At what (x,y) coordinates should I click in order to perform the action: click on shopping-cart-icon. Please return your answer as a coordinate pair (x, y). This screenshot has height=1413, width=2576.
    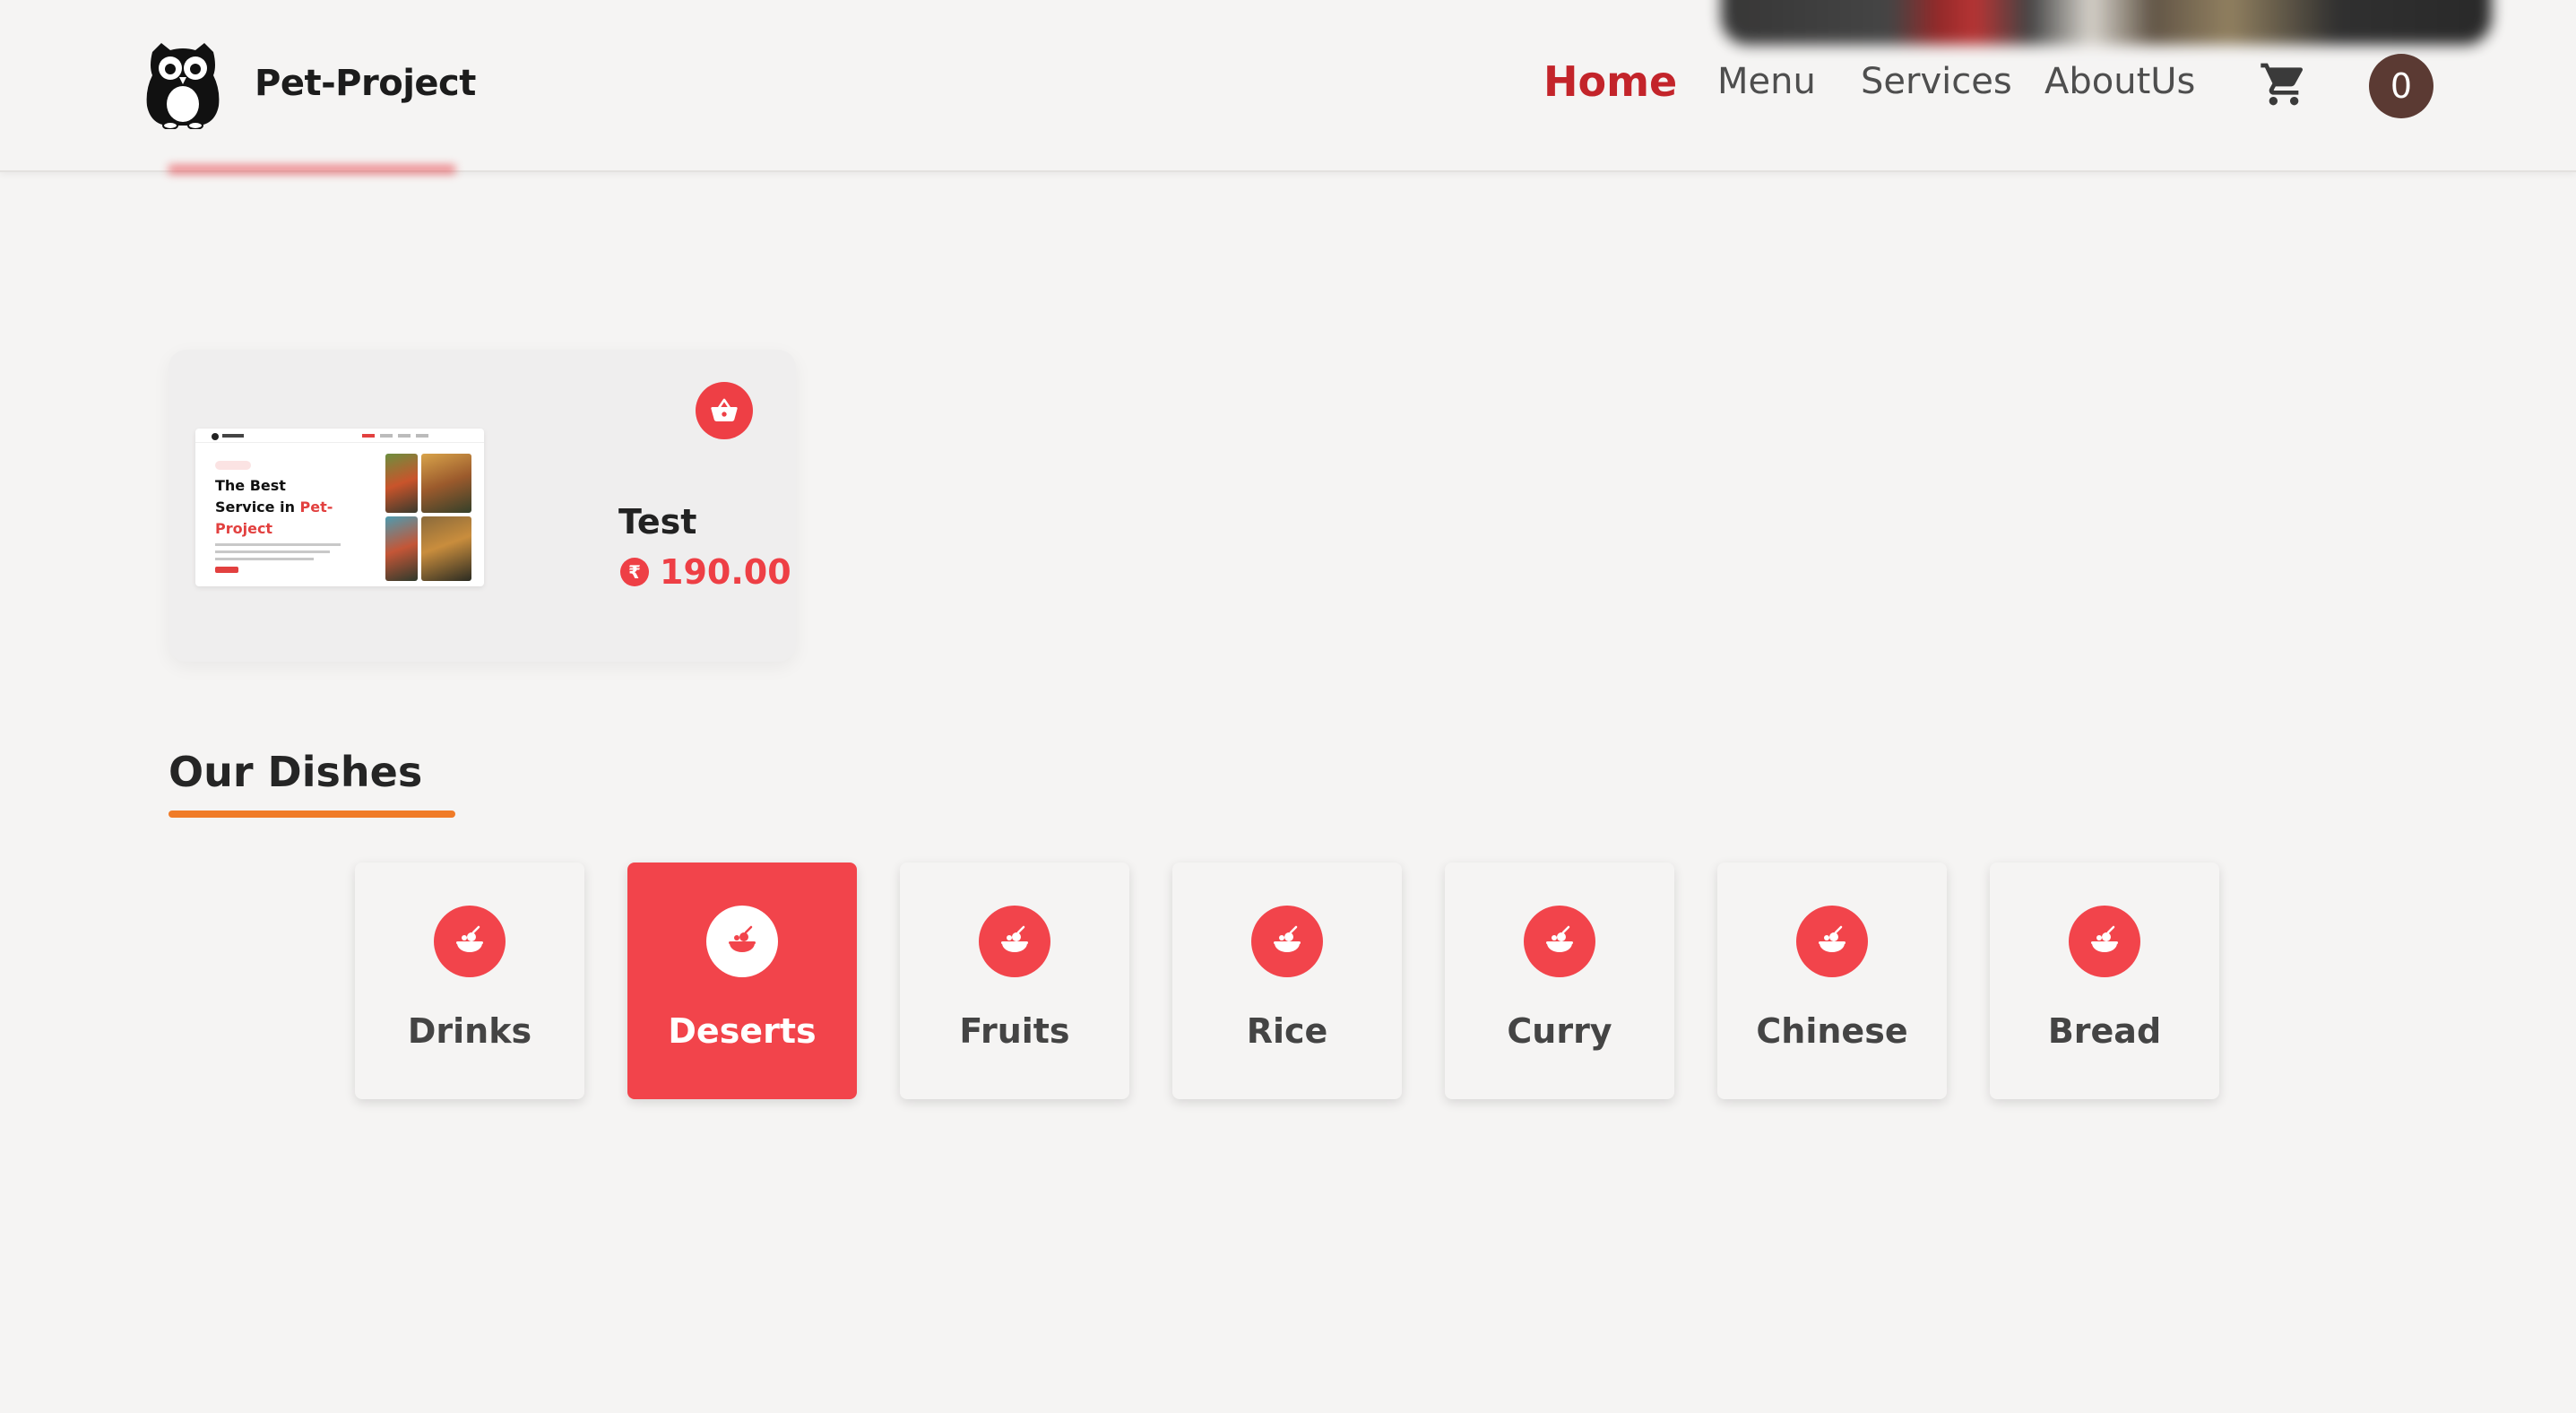
    Looking at the image, I should click on (2284, 84).